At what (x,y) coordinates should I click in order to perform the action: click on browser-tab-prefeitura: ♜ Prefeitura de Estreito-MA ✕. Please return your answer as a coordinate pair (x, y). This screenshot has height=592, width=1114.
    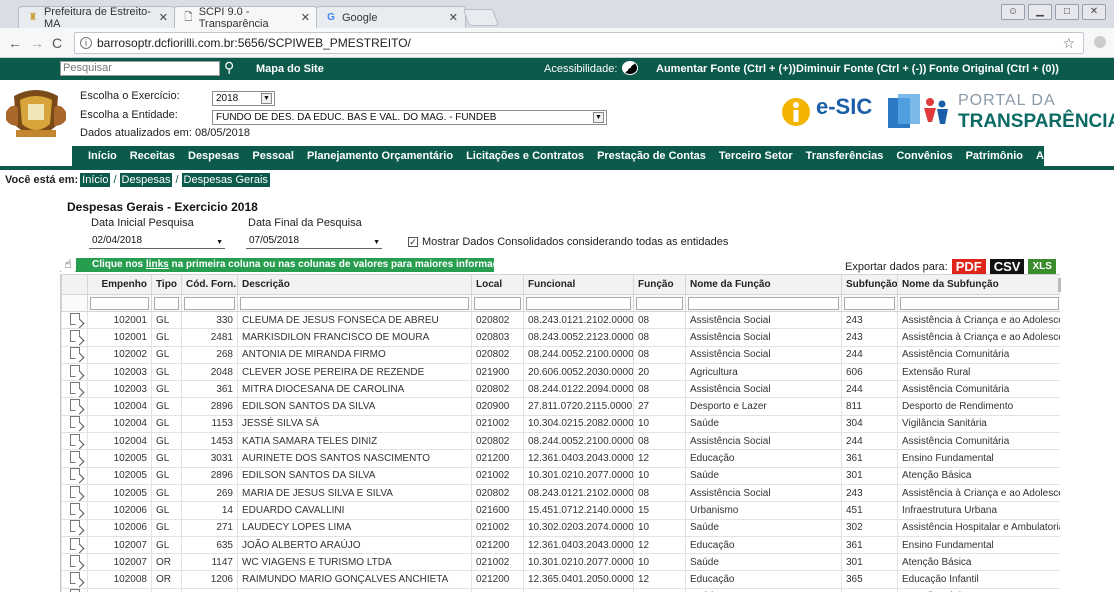
    Looking at the image, I should click on (97, 18).